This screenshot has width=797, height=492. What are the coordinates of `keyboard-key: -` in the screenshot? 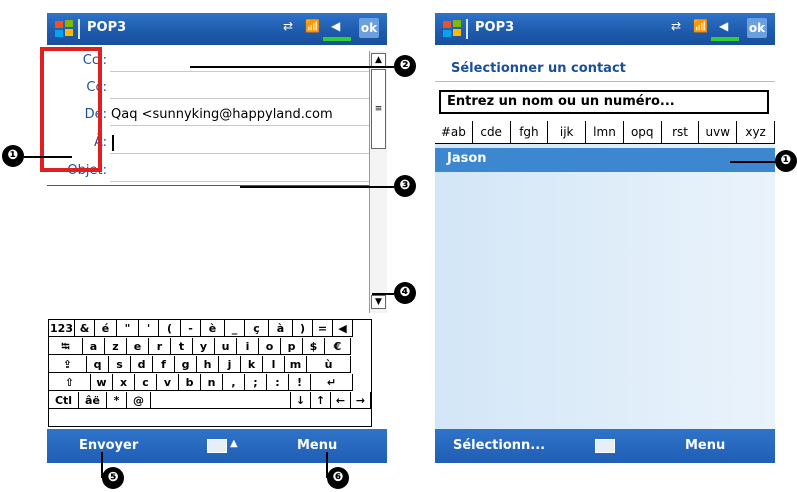 It's located at (191, 328).